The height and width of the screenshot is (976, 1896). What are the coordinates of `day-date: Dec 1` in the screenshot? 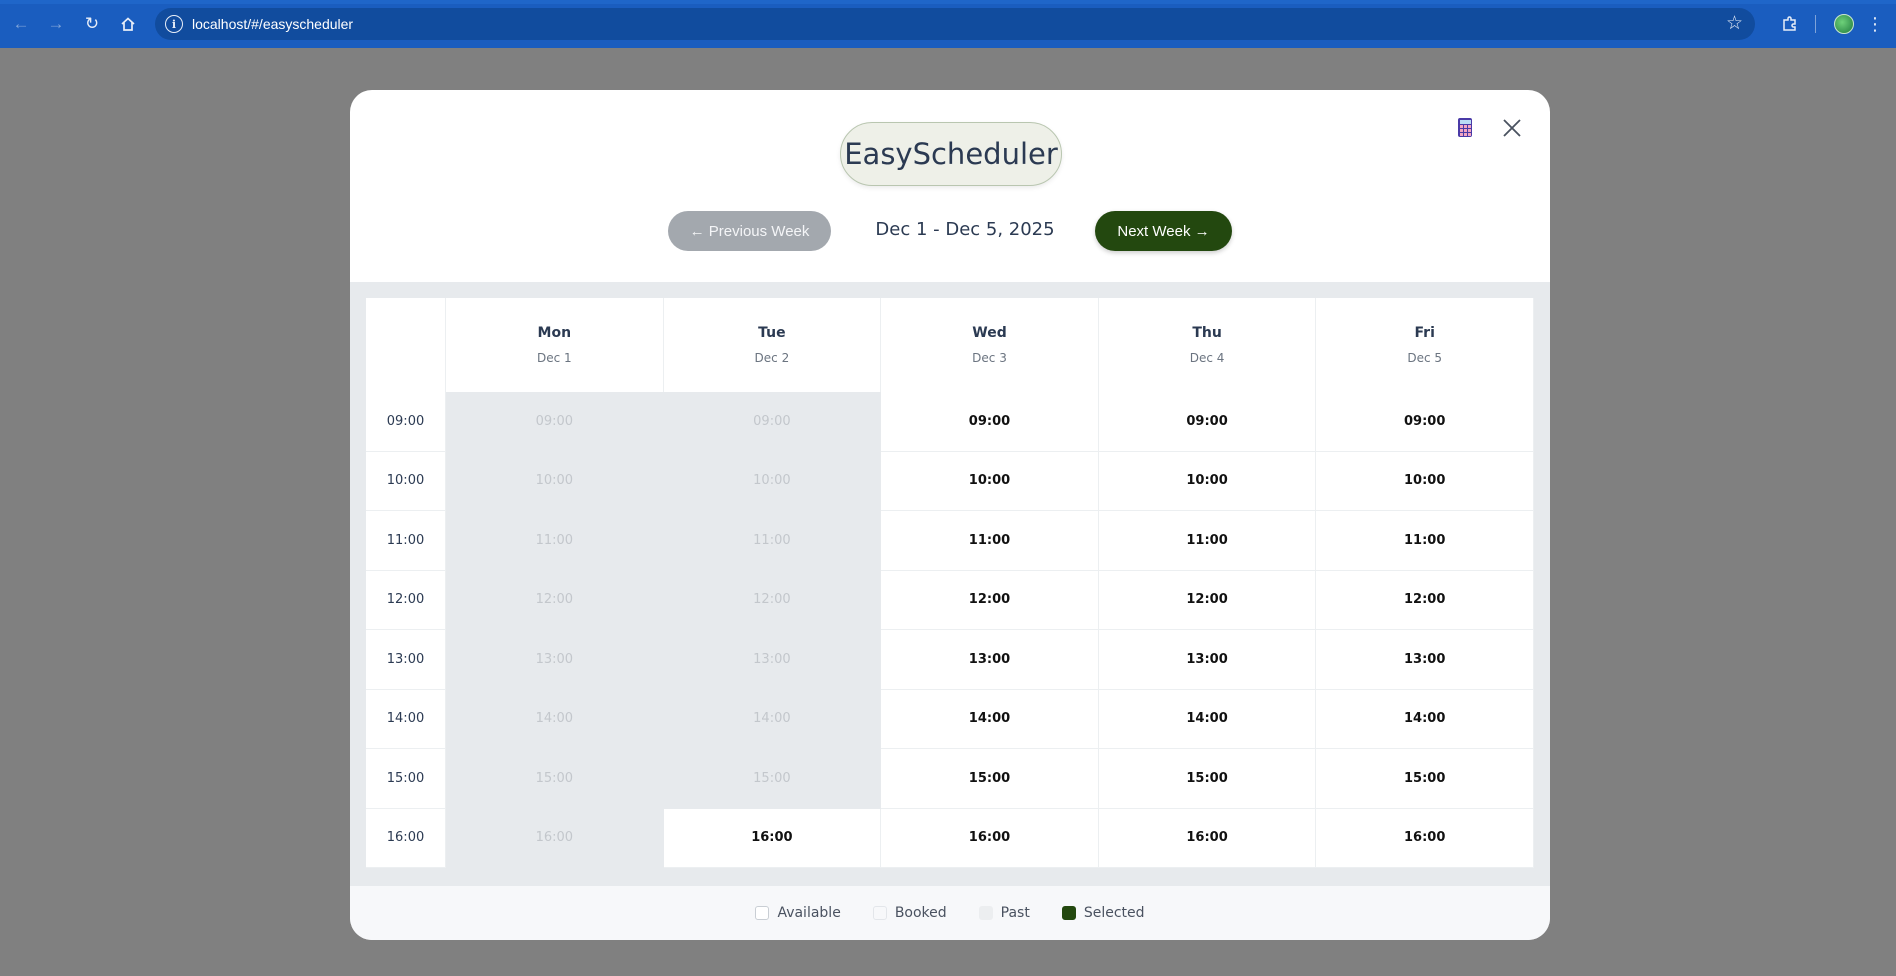 It's located at (554, 358).